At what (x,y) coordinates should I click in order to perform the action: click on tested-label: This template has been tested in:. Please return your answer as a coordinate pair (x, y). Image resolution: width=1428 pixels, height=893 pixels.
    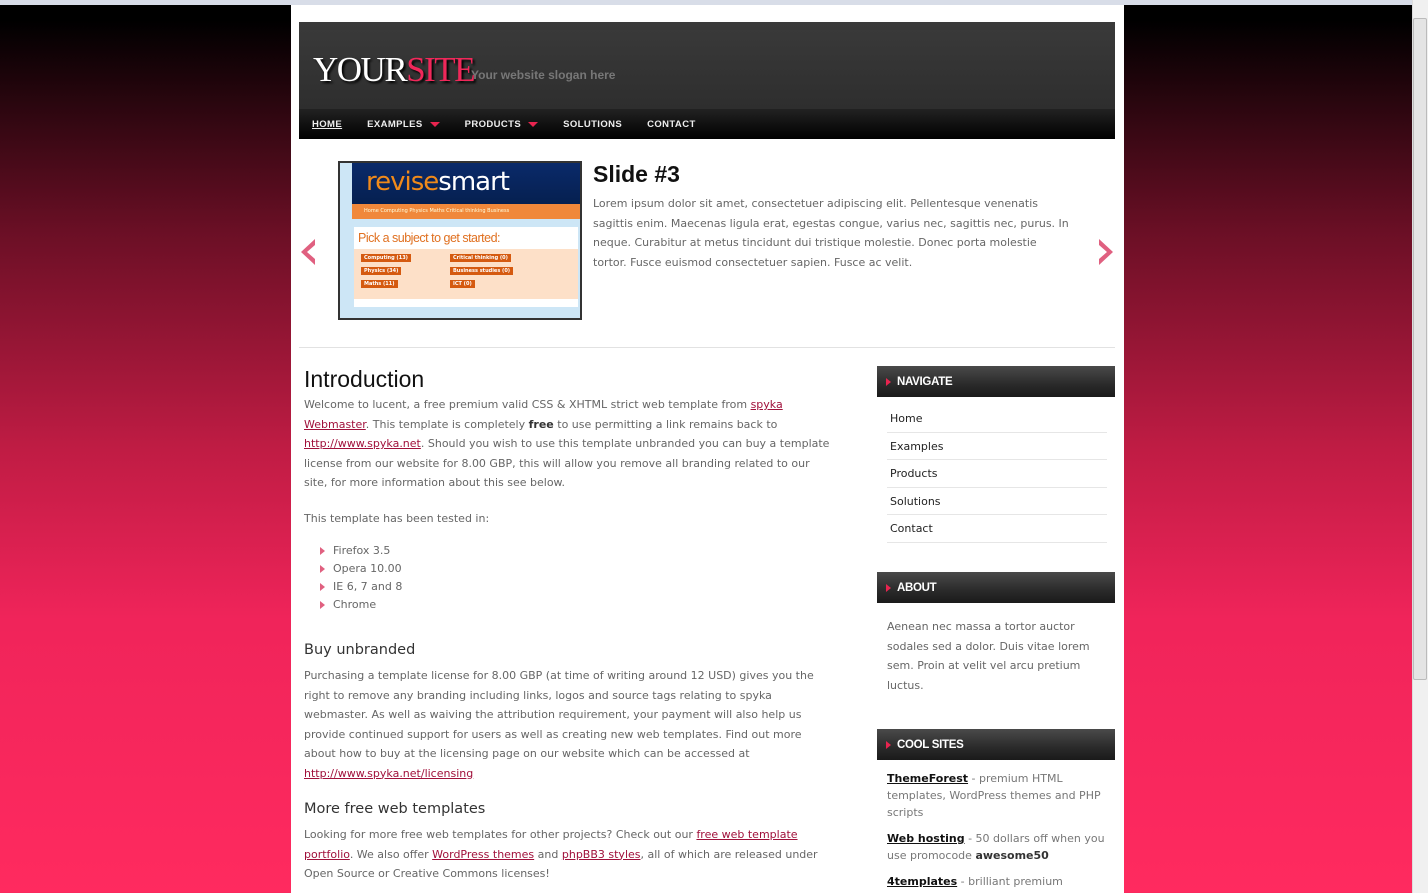
    Looking at the image, I should click on (397, 518).